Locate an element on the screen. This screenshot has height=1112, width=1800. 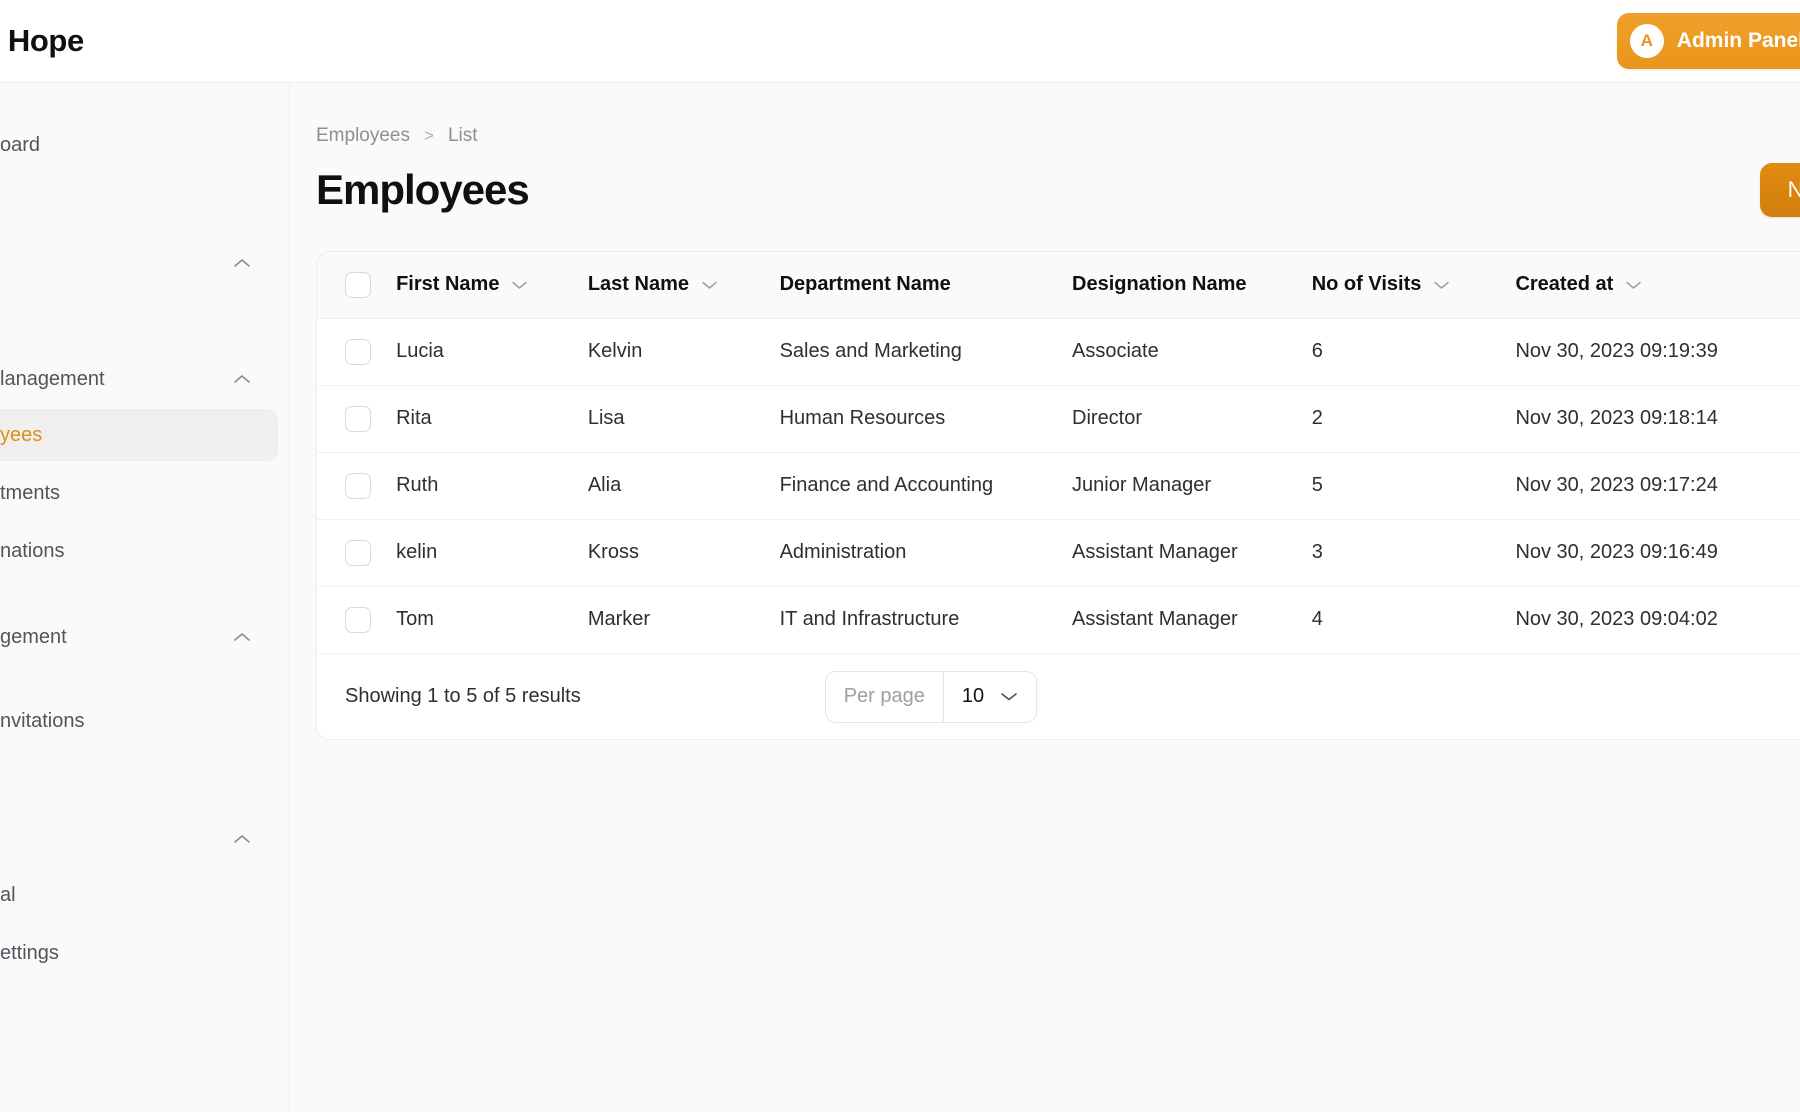
select-all-checkbox is located at coordinates (358, 284).